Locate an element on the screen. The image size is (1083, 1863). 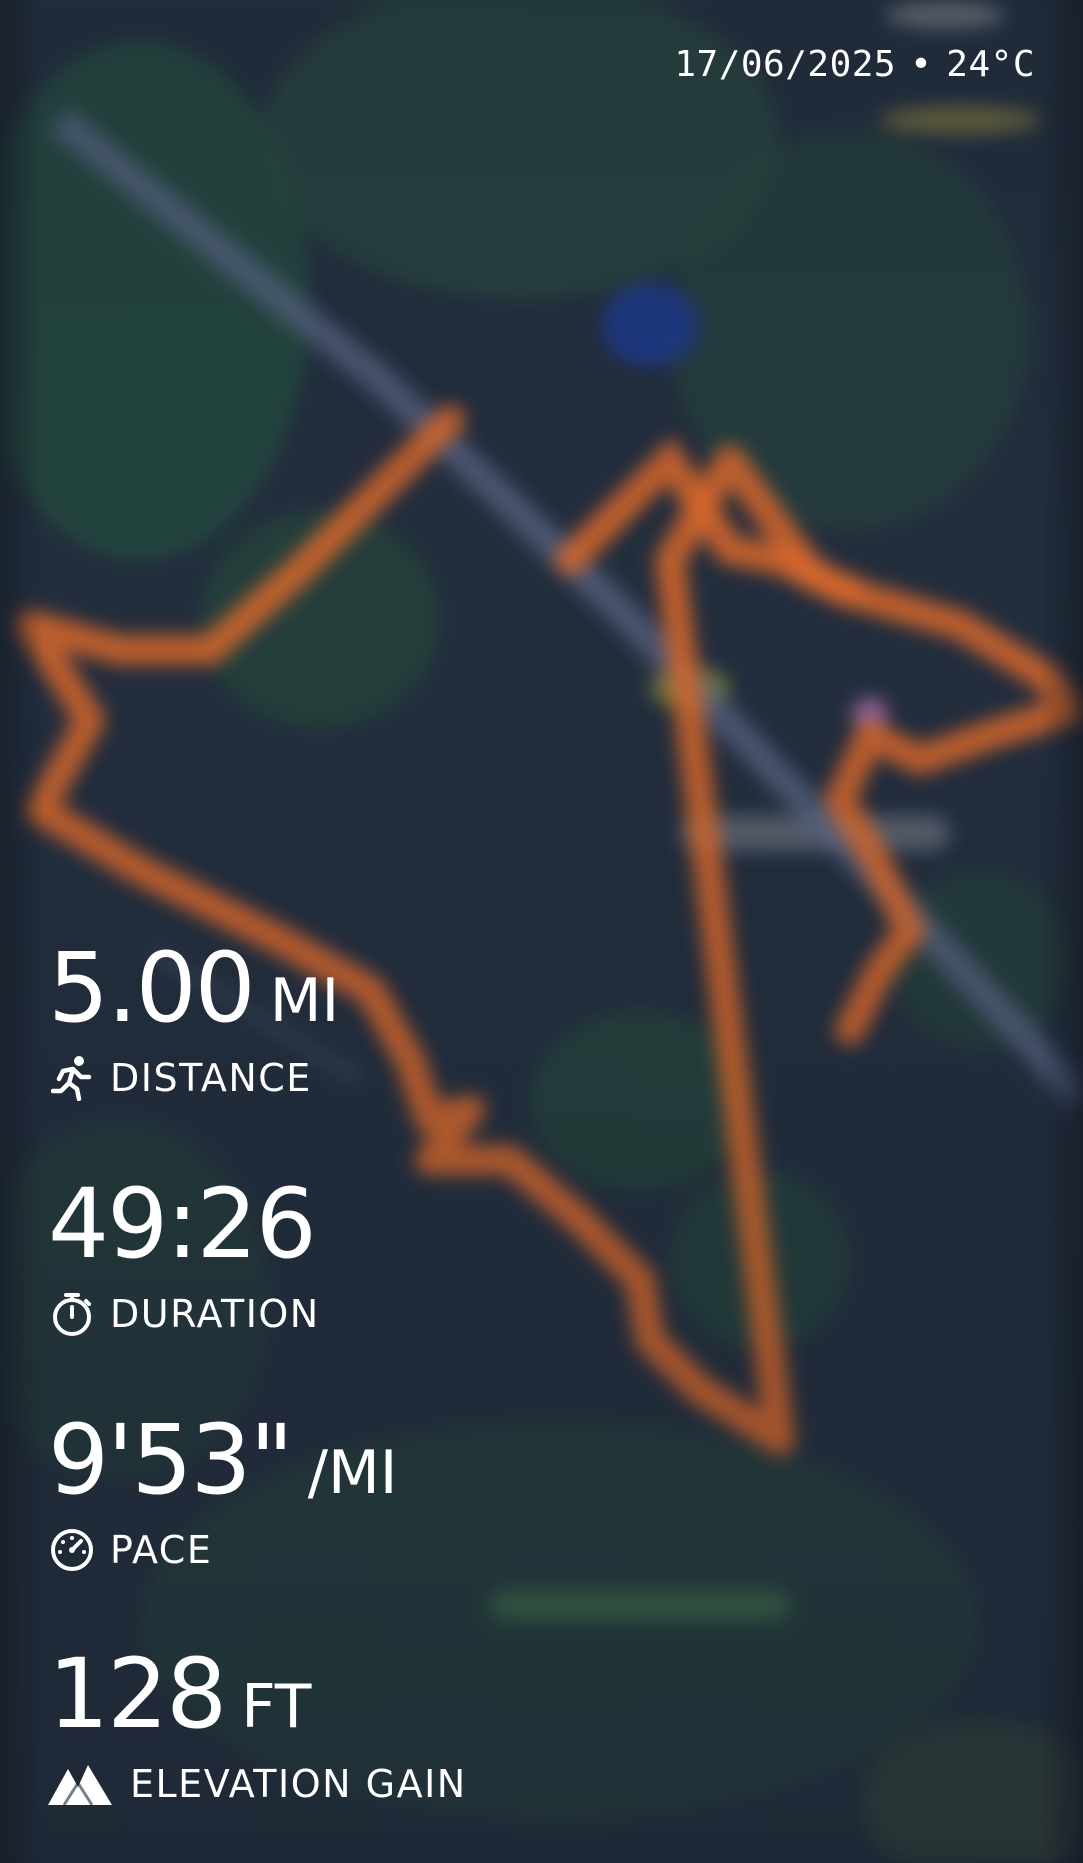
distance-label-row: DISTANCE is located at coordinates (193, 1078).